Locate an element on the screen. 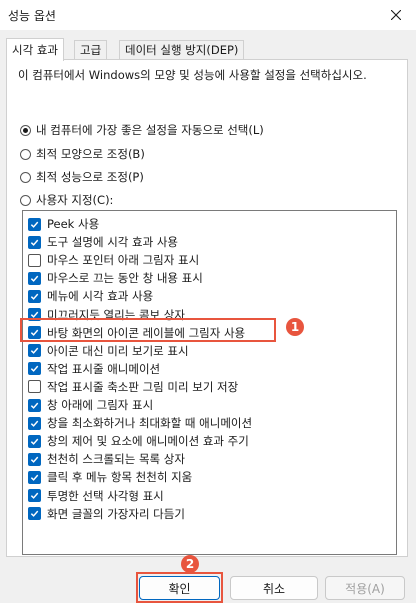 The height and width of the screenshot is (603, 416). list-item: 작업 표시줄 애니메이션 is located at coordinates (91, 369).